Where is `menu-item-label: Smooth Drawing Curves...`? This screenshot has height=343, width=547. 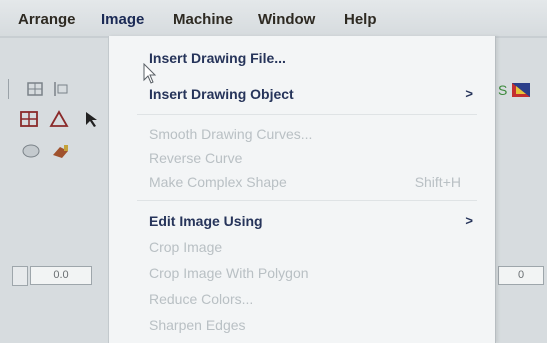 menu-item-label: Smooth Drawing Curves... is located at coordinates (231, 134).